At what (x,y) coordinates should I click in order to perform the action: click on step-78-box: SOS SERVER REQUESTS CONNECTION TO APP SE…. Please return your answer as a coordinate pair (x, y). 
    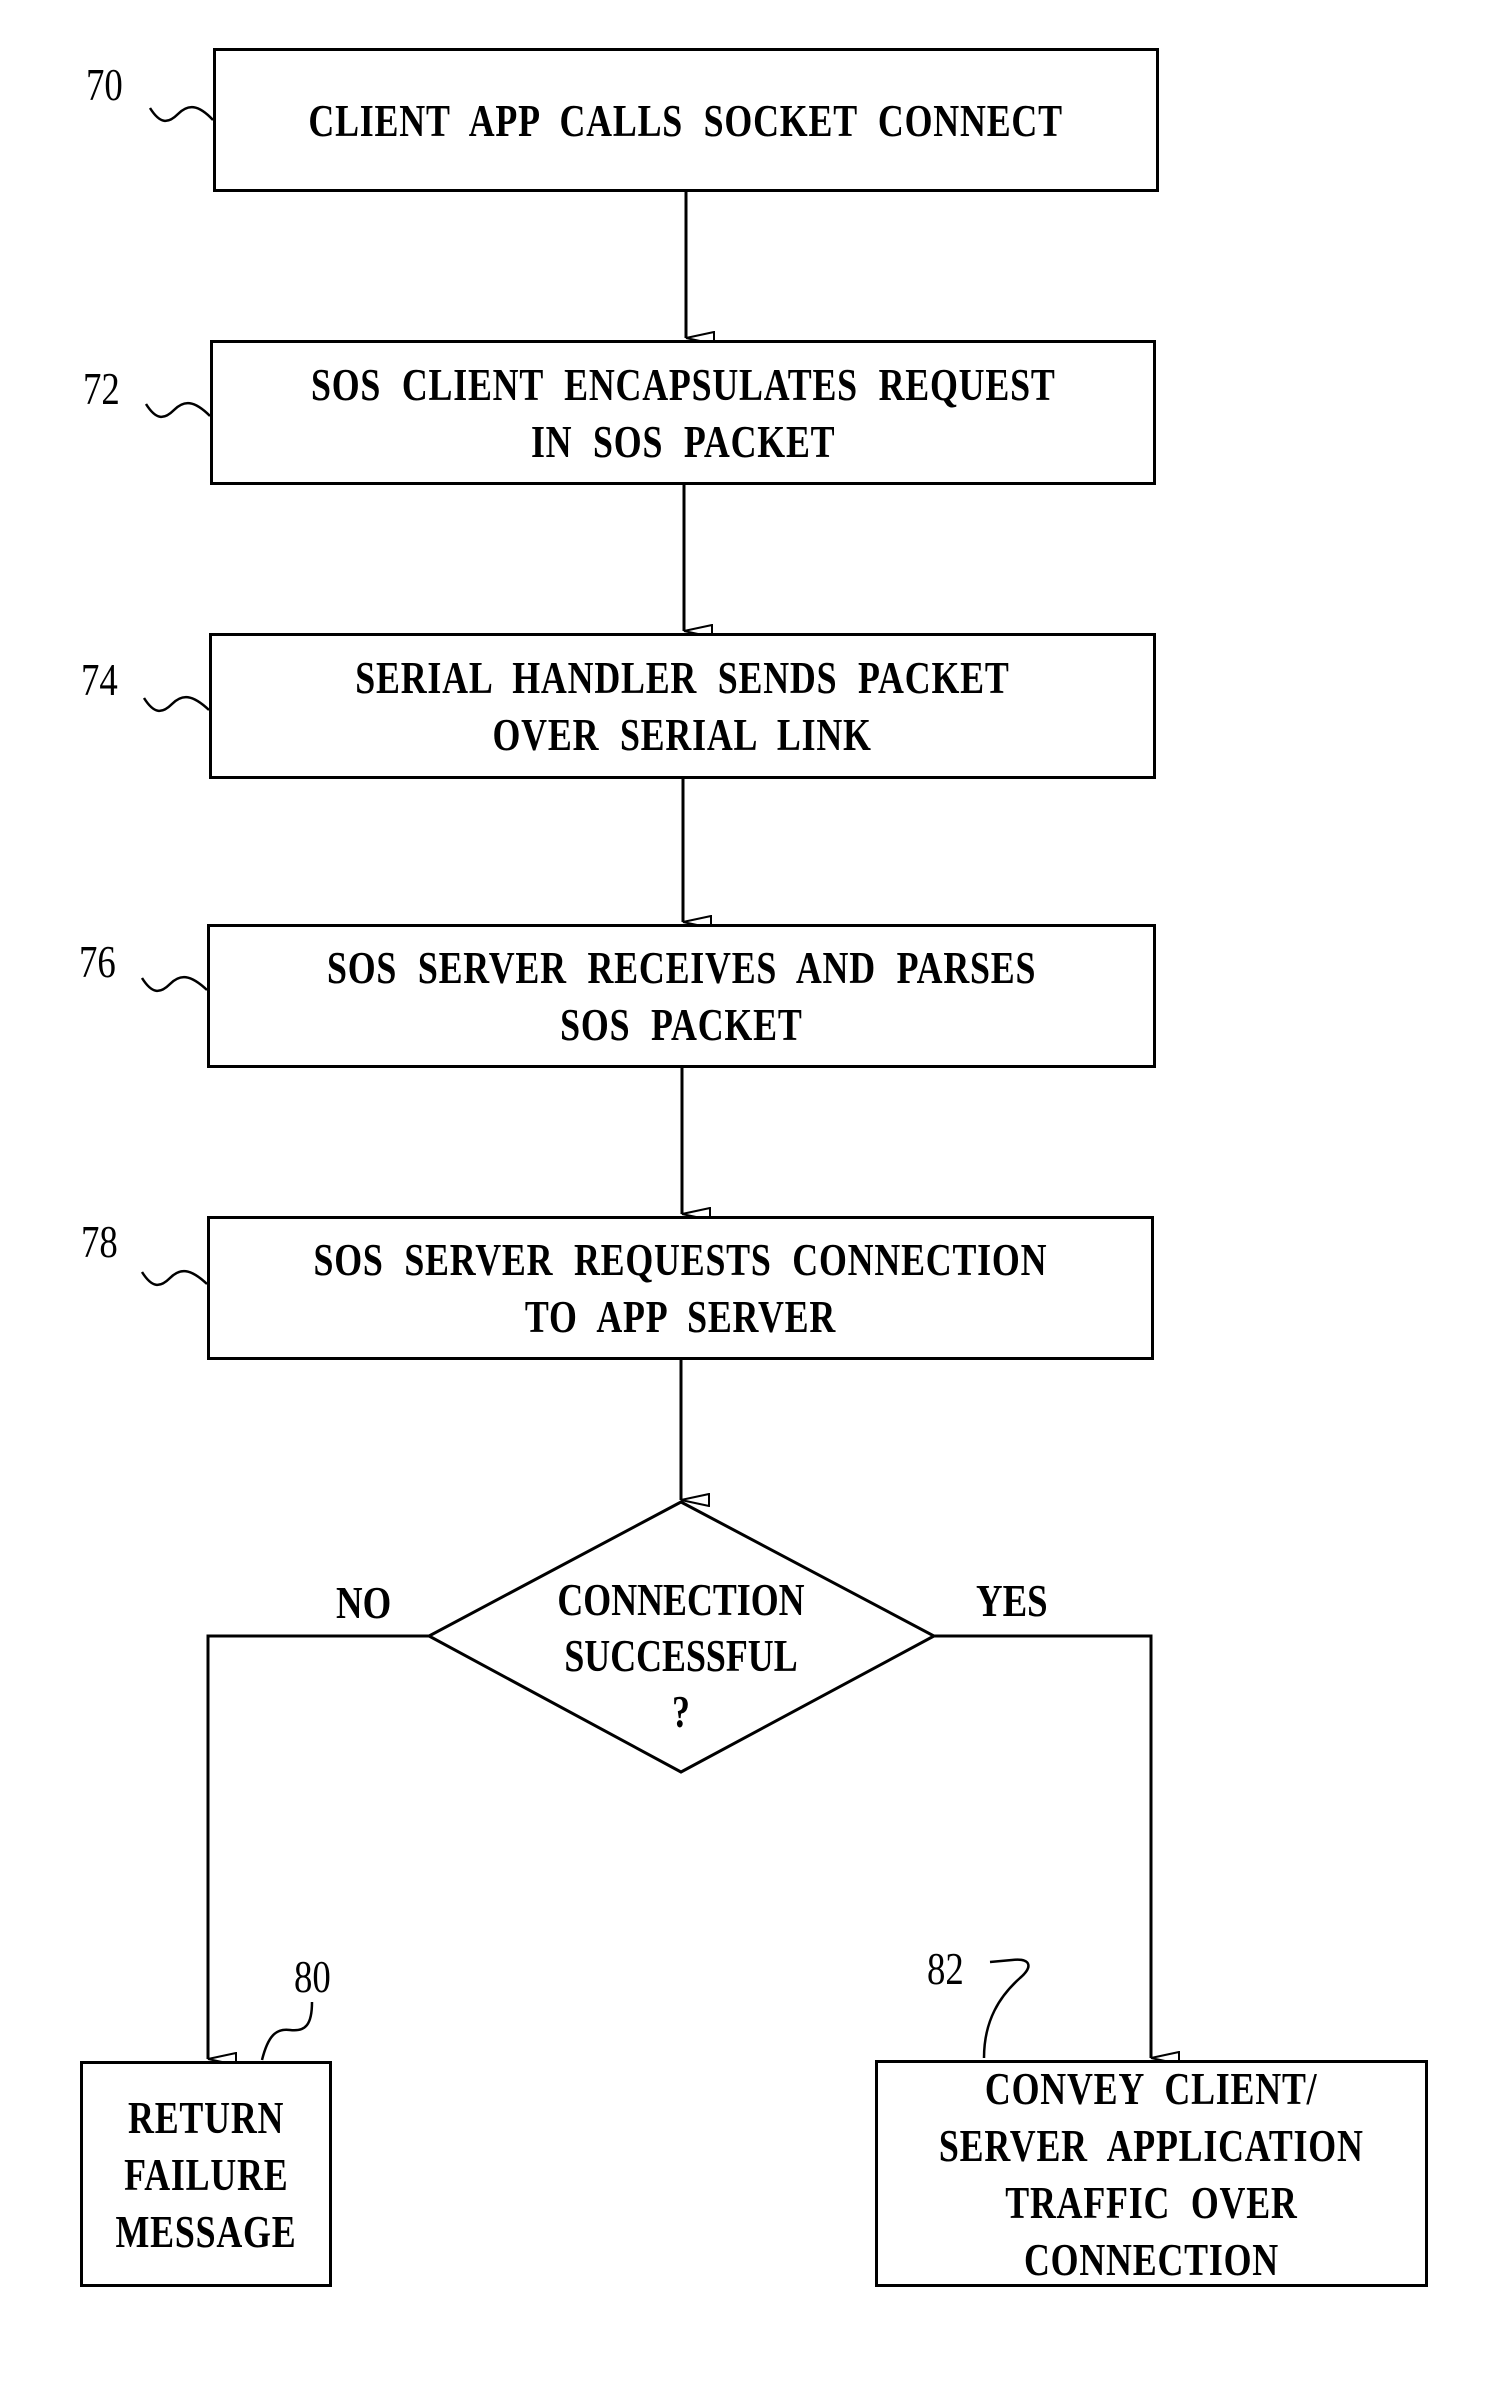
    Looking at the image, I should click on (680, 1288).